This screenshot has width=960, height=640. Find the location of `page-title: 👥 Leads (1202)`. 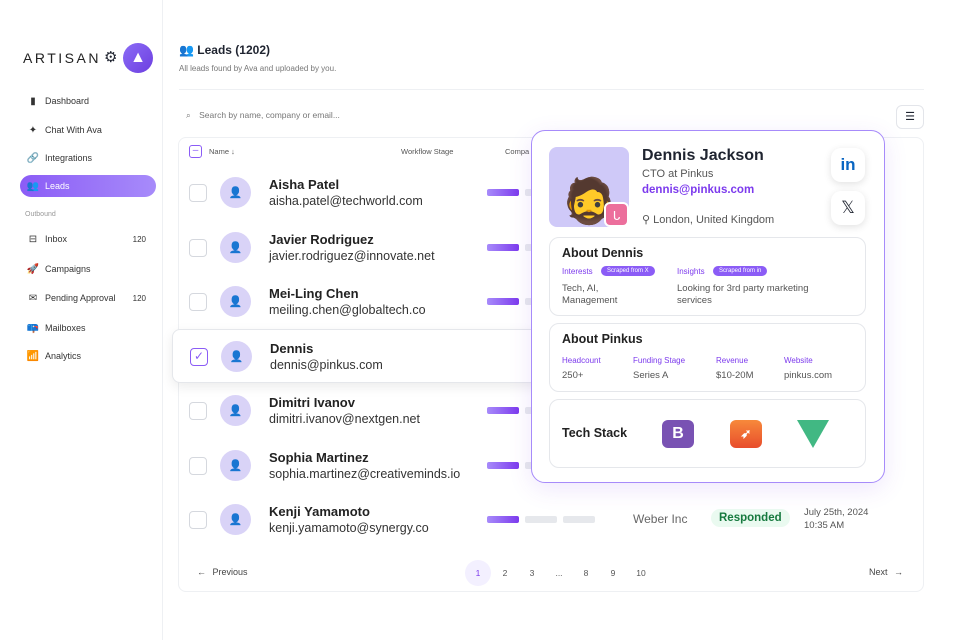

page-title: 👥 Leads (1202) is located at coordinates (224, 50).